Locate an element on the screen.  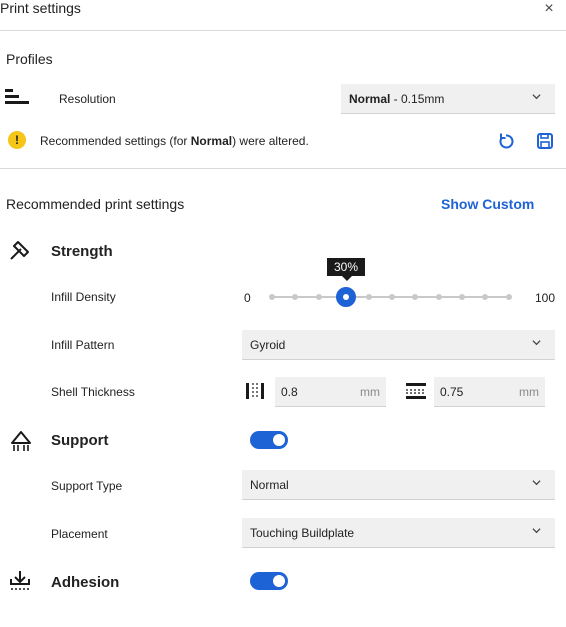
slider-value-tooltip: 30% is located at coordinates (346, 267).